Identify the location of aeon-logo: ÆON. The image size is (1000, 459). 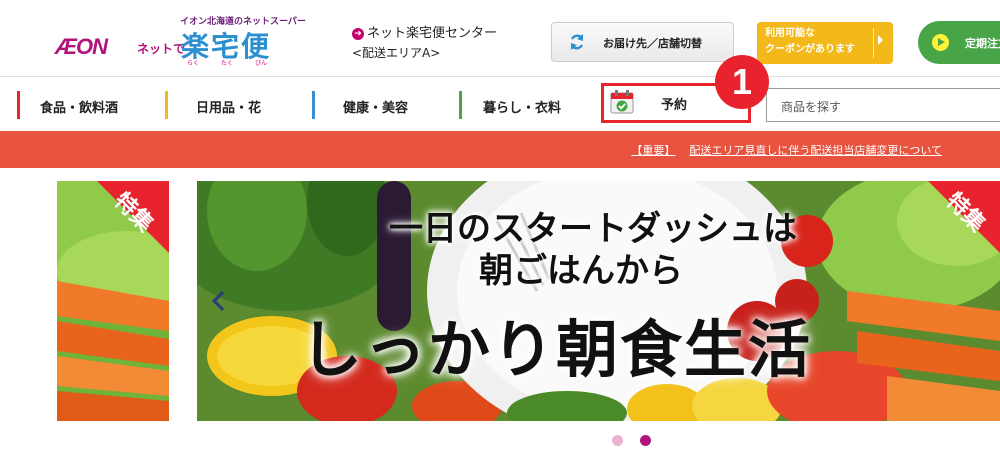
(81, 46).